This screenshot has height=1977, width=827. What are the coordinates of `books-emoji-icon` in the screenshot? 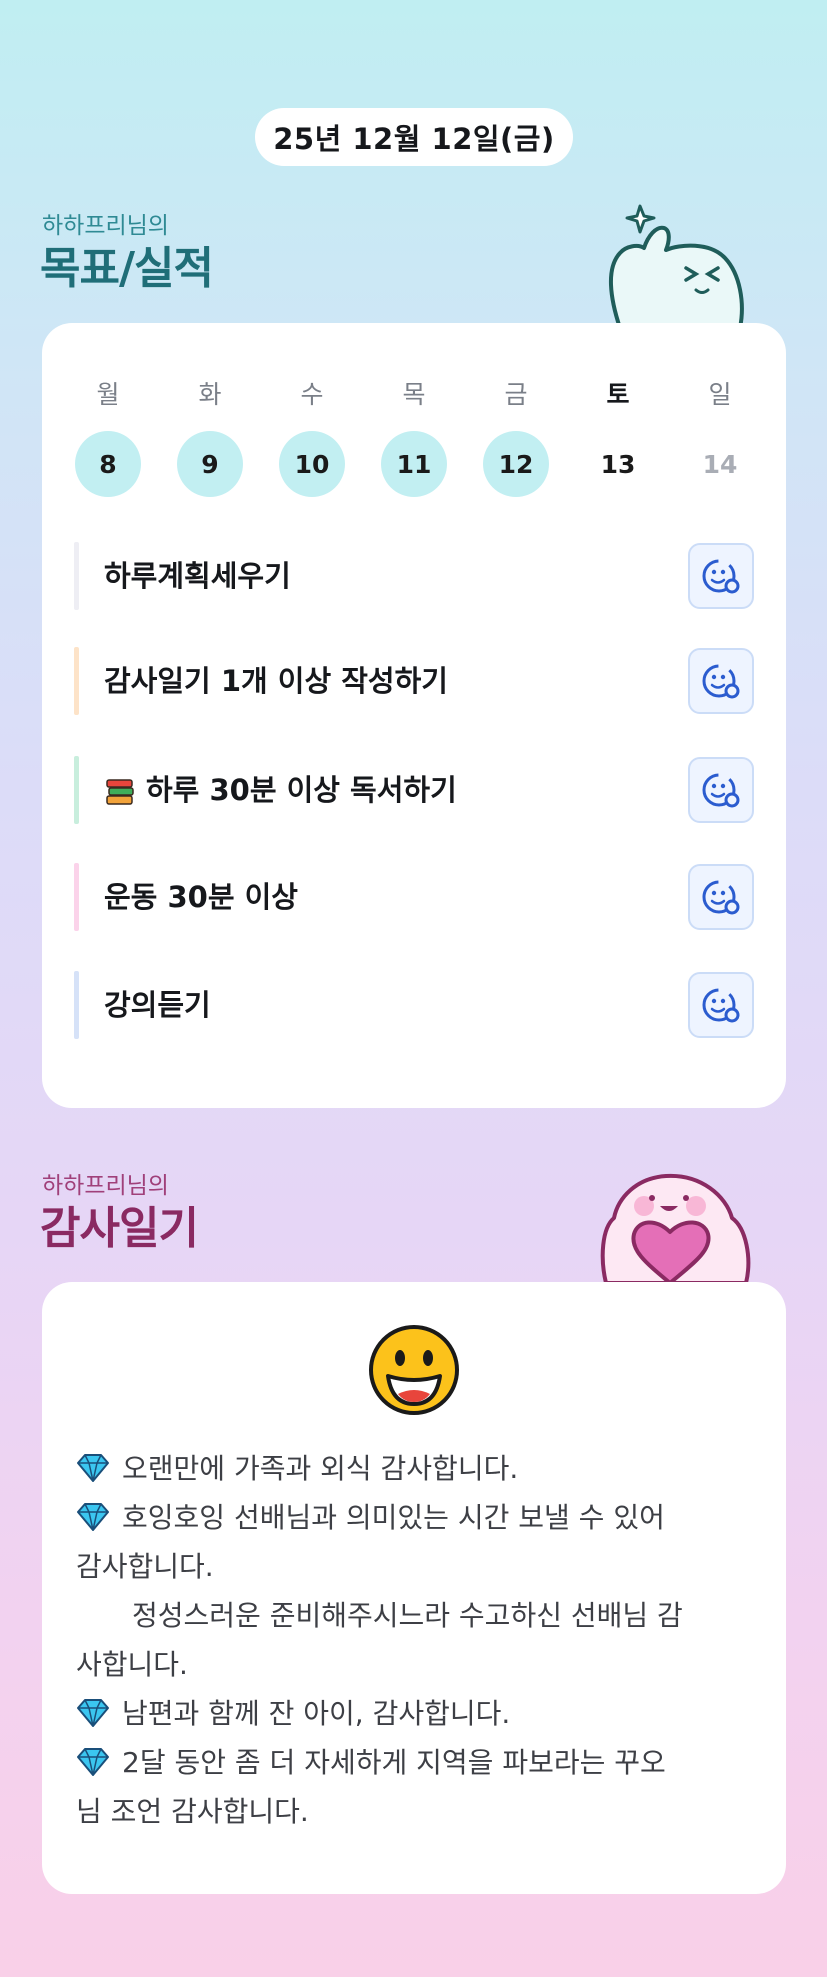 It's located at (120, 792).